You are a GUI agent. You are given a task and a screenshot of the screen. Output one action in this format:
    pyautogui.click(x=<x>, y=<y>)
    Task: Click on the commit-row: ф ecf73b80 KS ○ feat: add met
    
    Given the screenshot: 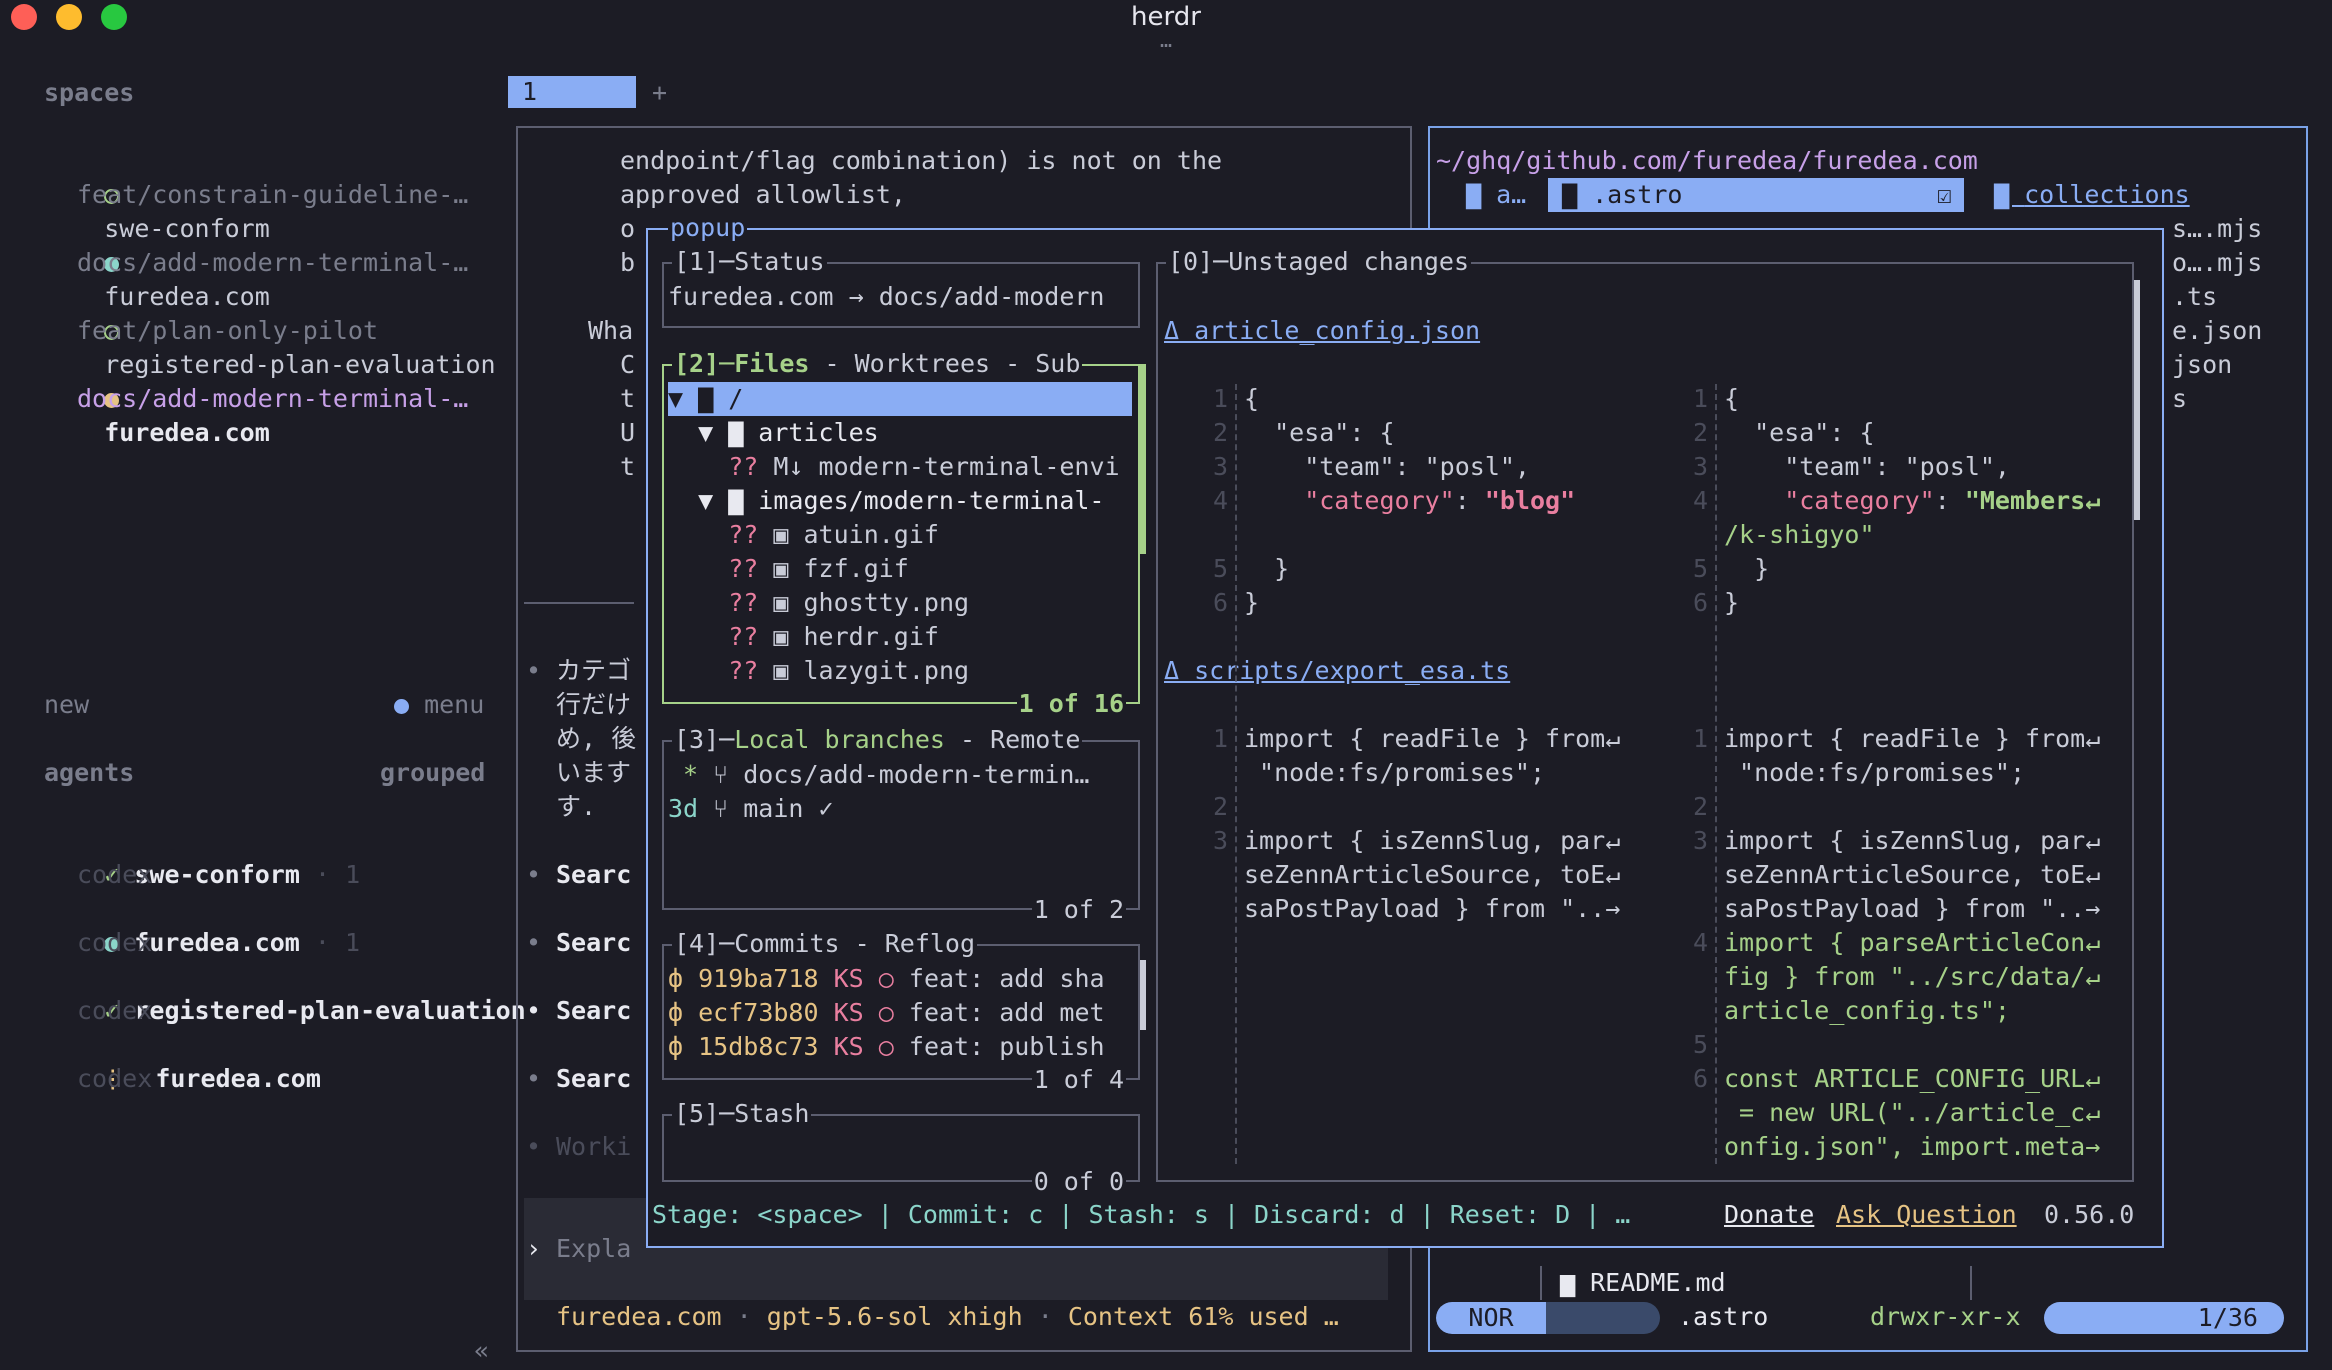 What is the action you would take?
    pyautogui.click(x=886, y=1013)
    